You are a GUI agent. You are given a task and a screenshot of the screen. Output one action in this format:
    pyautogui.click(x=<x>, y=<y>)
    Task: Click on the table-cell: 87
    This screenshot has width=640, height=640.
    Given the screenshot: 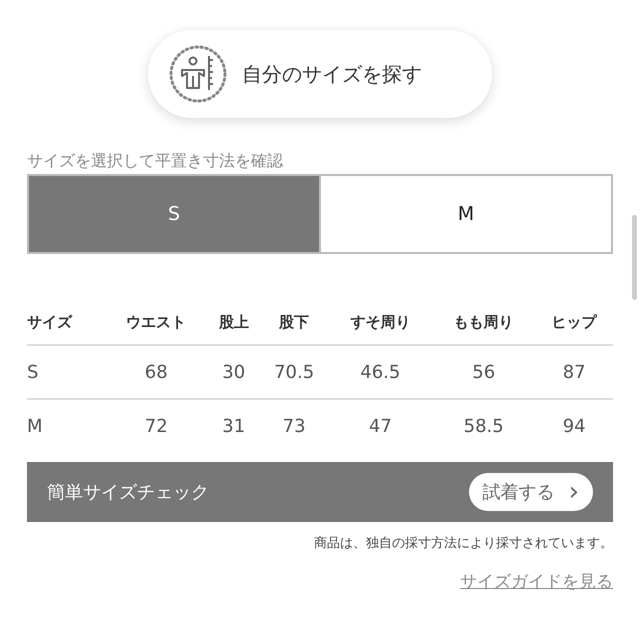 What is the action you would take?
    pyautogui.click(x=574, y=372)
    